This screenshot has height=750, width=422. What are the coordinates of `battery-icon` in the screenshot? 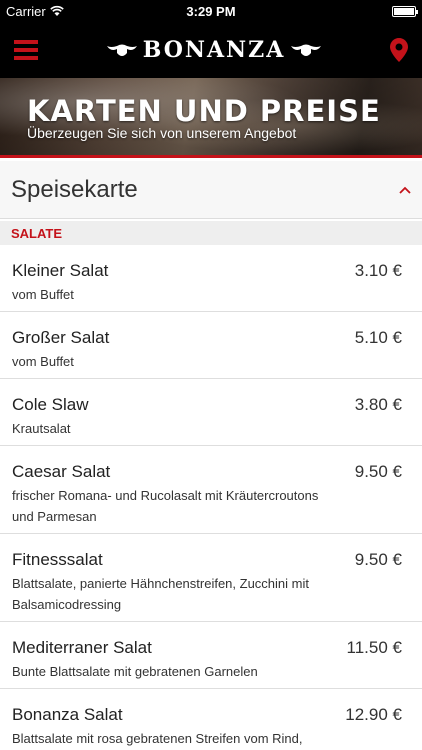 It's located at (405, 11).